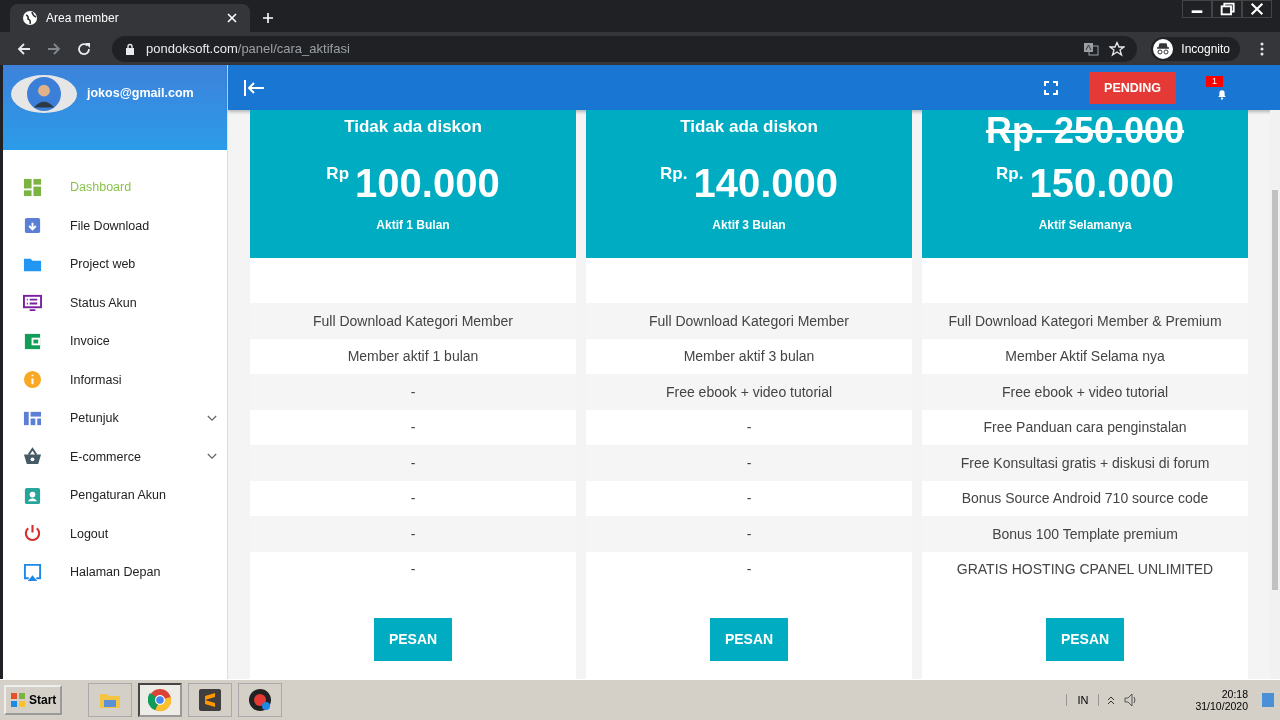 This screenshot has height=720, width=1280. Describe the element at coordinates (1085, 428) in the screenshot. I see `feature-row-text: Free Panduan cara penginstalan` at that location.